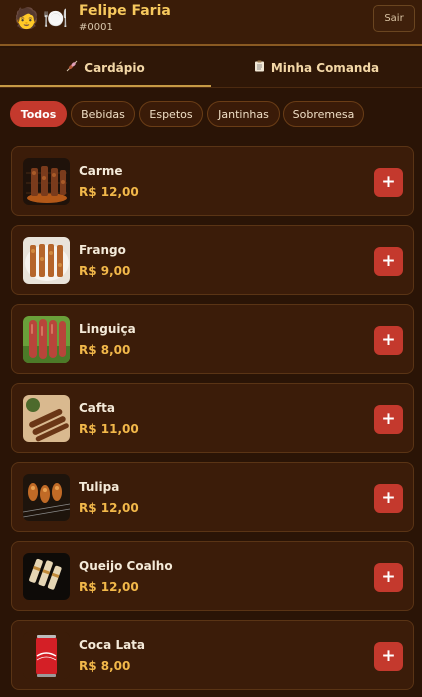 The image size is (422, 697). Describe the element at coordinates (99, 487) in the screenshot. I see `product-name: Tulipa` at that location.